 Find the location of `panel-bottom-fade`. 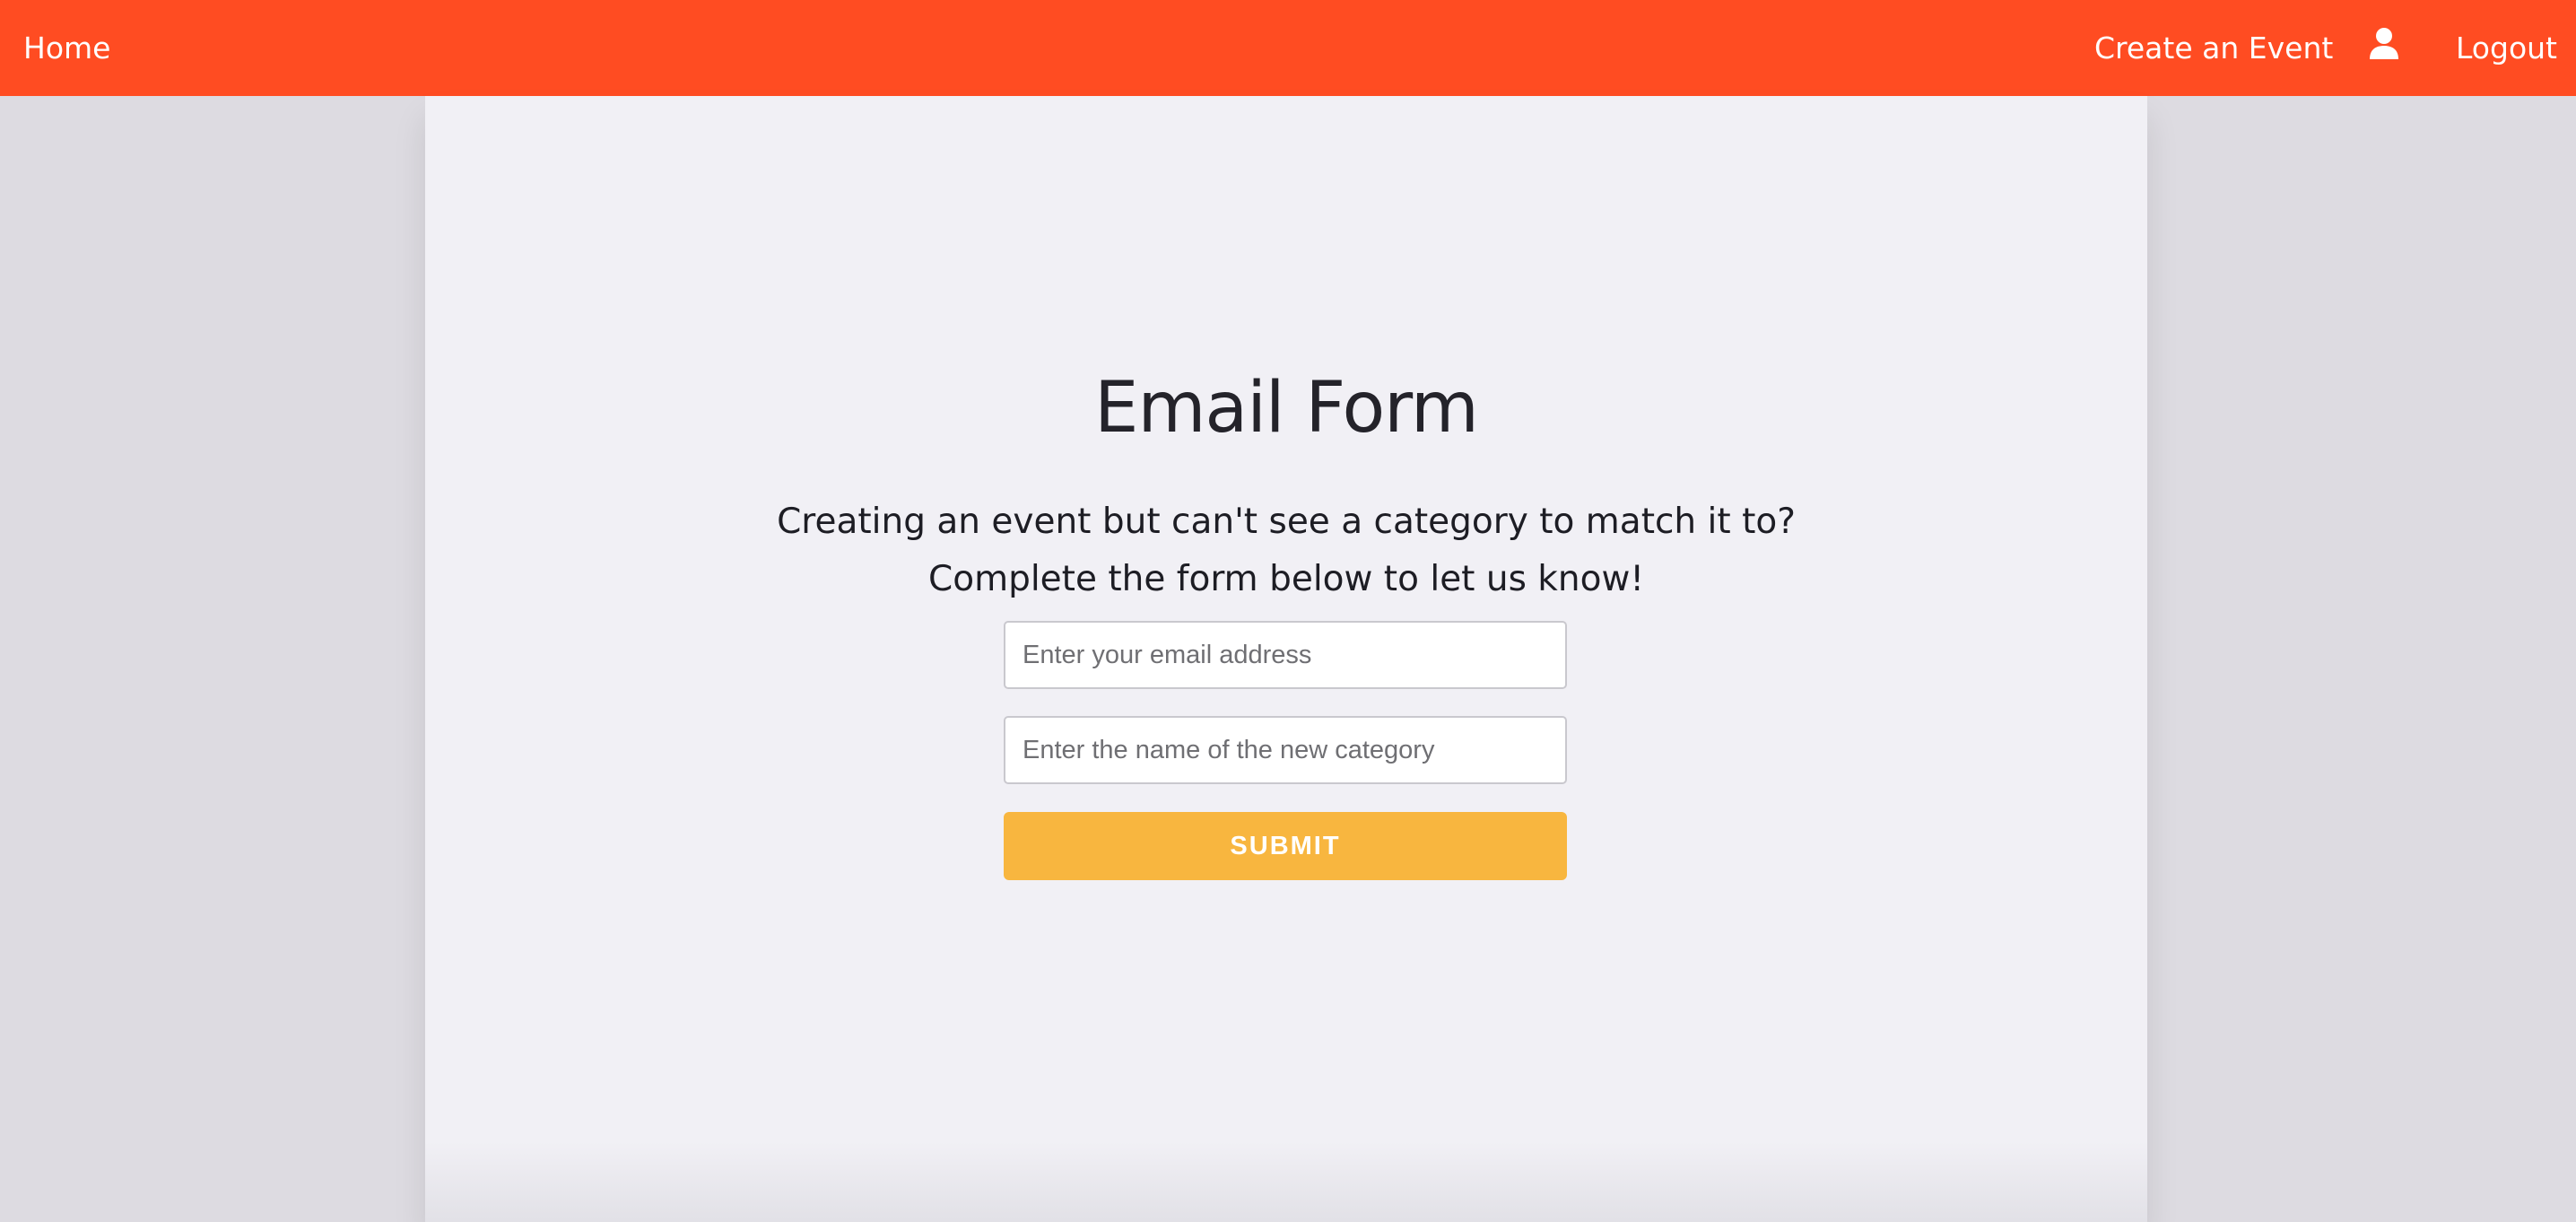

panel-bottom-fade is located at coordinates (1286, 1181).